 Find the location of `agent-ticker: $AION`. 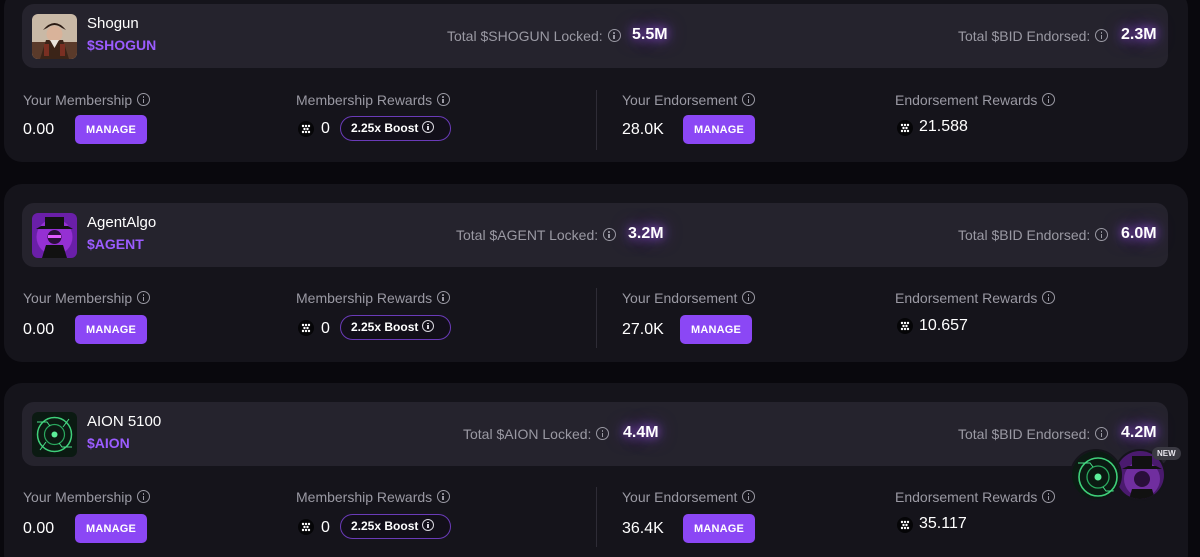

agent-ticker: $AION is located at coordinates (108, 443).